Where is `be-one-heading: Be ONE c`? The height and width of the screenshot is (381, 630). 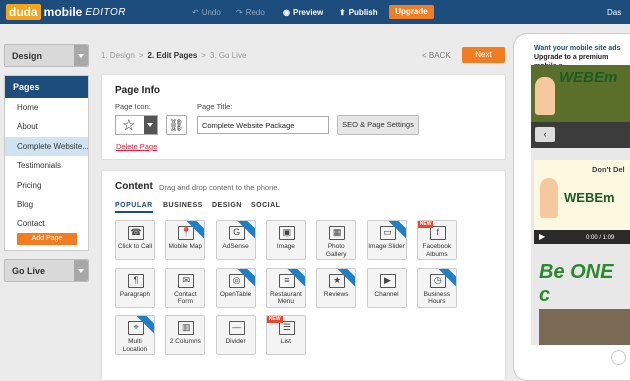 be-one-heading: Be ONE c is located at coordinates (576, 283).